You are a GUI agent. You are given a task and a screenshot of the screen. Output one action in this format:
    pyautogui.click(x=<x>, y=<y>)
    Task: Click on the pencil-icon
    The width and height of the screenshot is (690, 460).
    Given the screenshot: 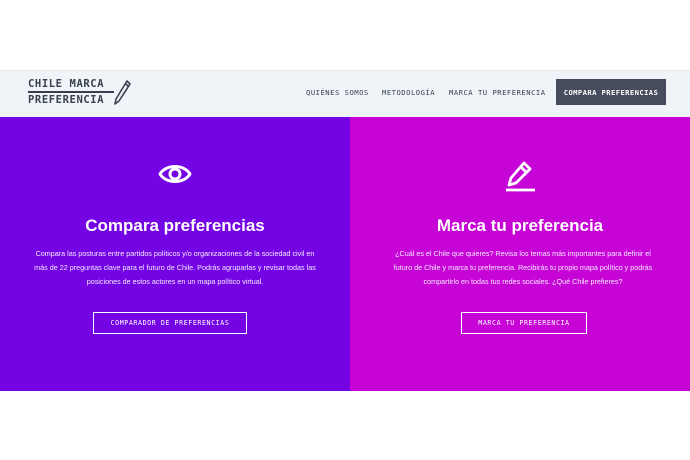 What is the action you would take?
    pyautogui.click(x=520, y=176)
    